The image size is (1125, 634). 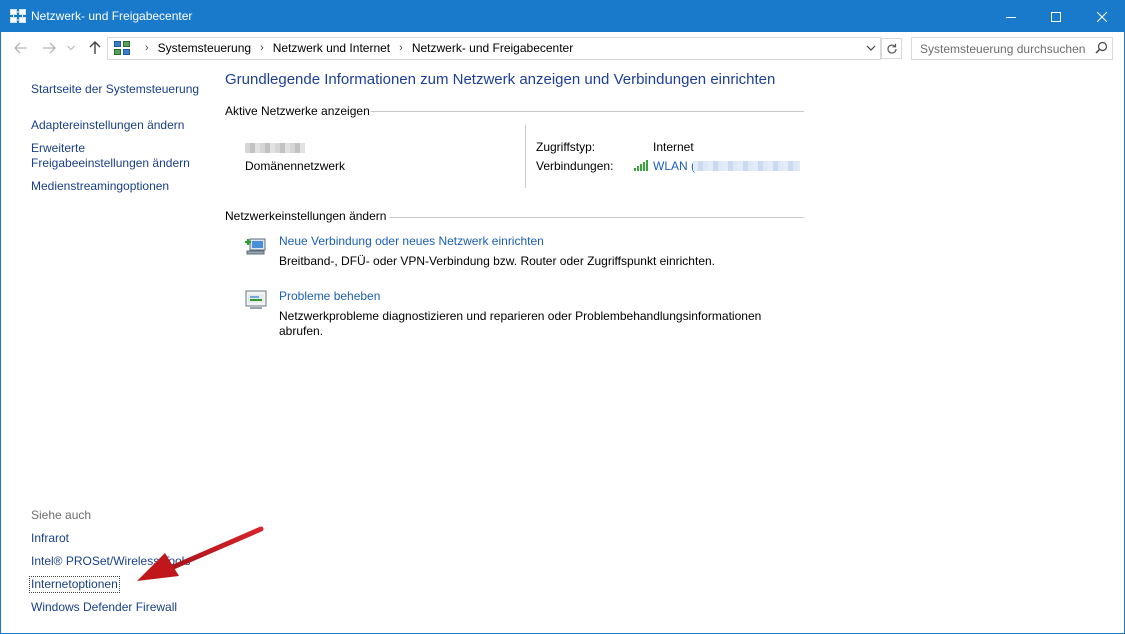 I want to click on back-button, so click(x=21, y=48).